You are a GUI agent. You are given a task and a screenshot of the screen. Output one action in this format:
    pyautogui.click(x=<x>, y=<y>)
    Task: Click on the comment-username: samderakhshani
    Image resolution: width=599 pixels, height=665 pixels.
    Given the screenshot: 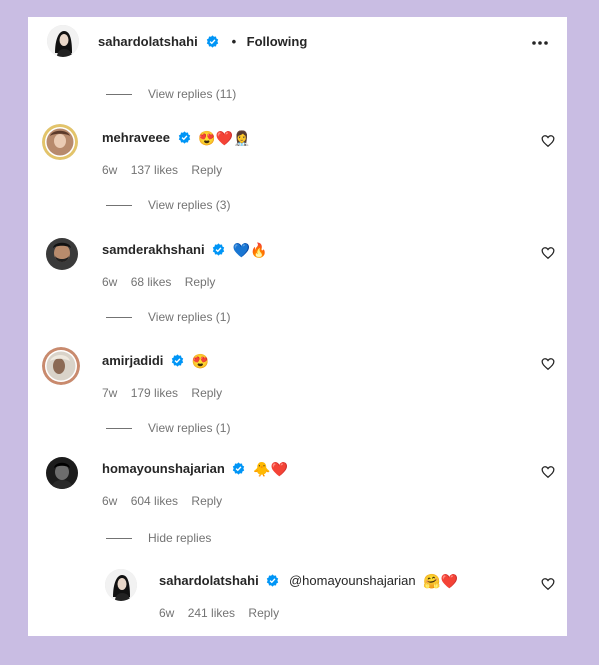 What is the action you would take?
    pyautogui.click(x=153, y=249)
    